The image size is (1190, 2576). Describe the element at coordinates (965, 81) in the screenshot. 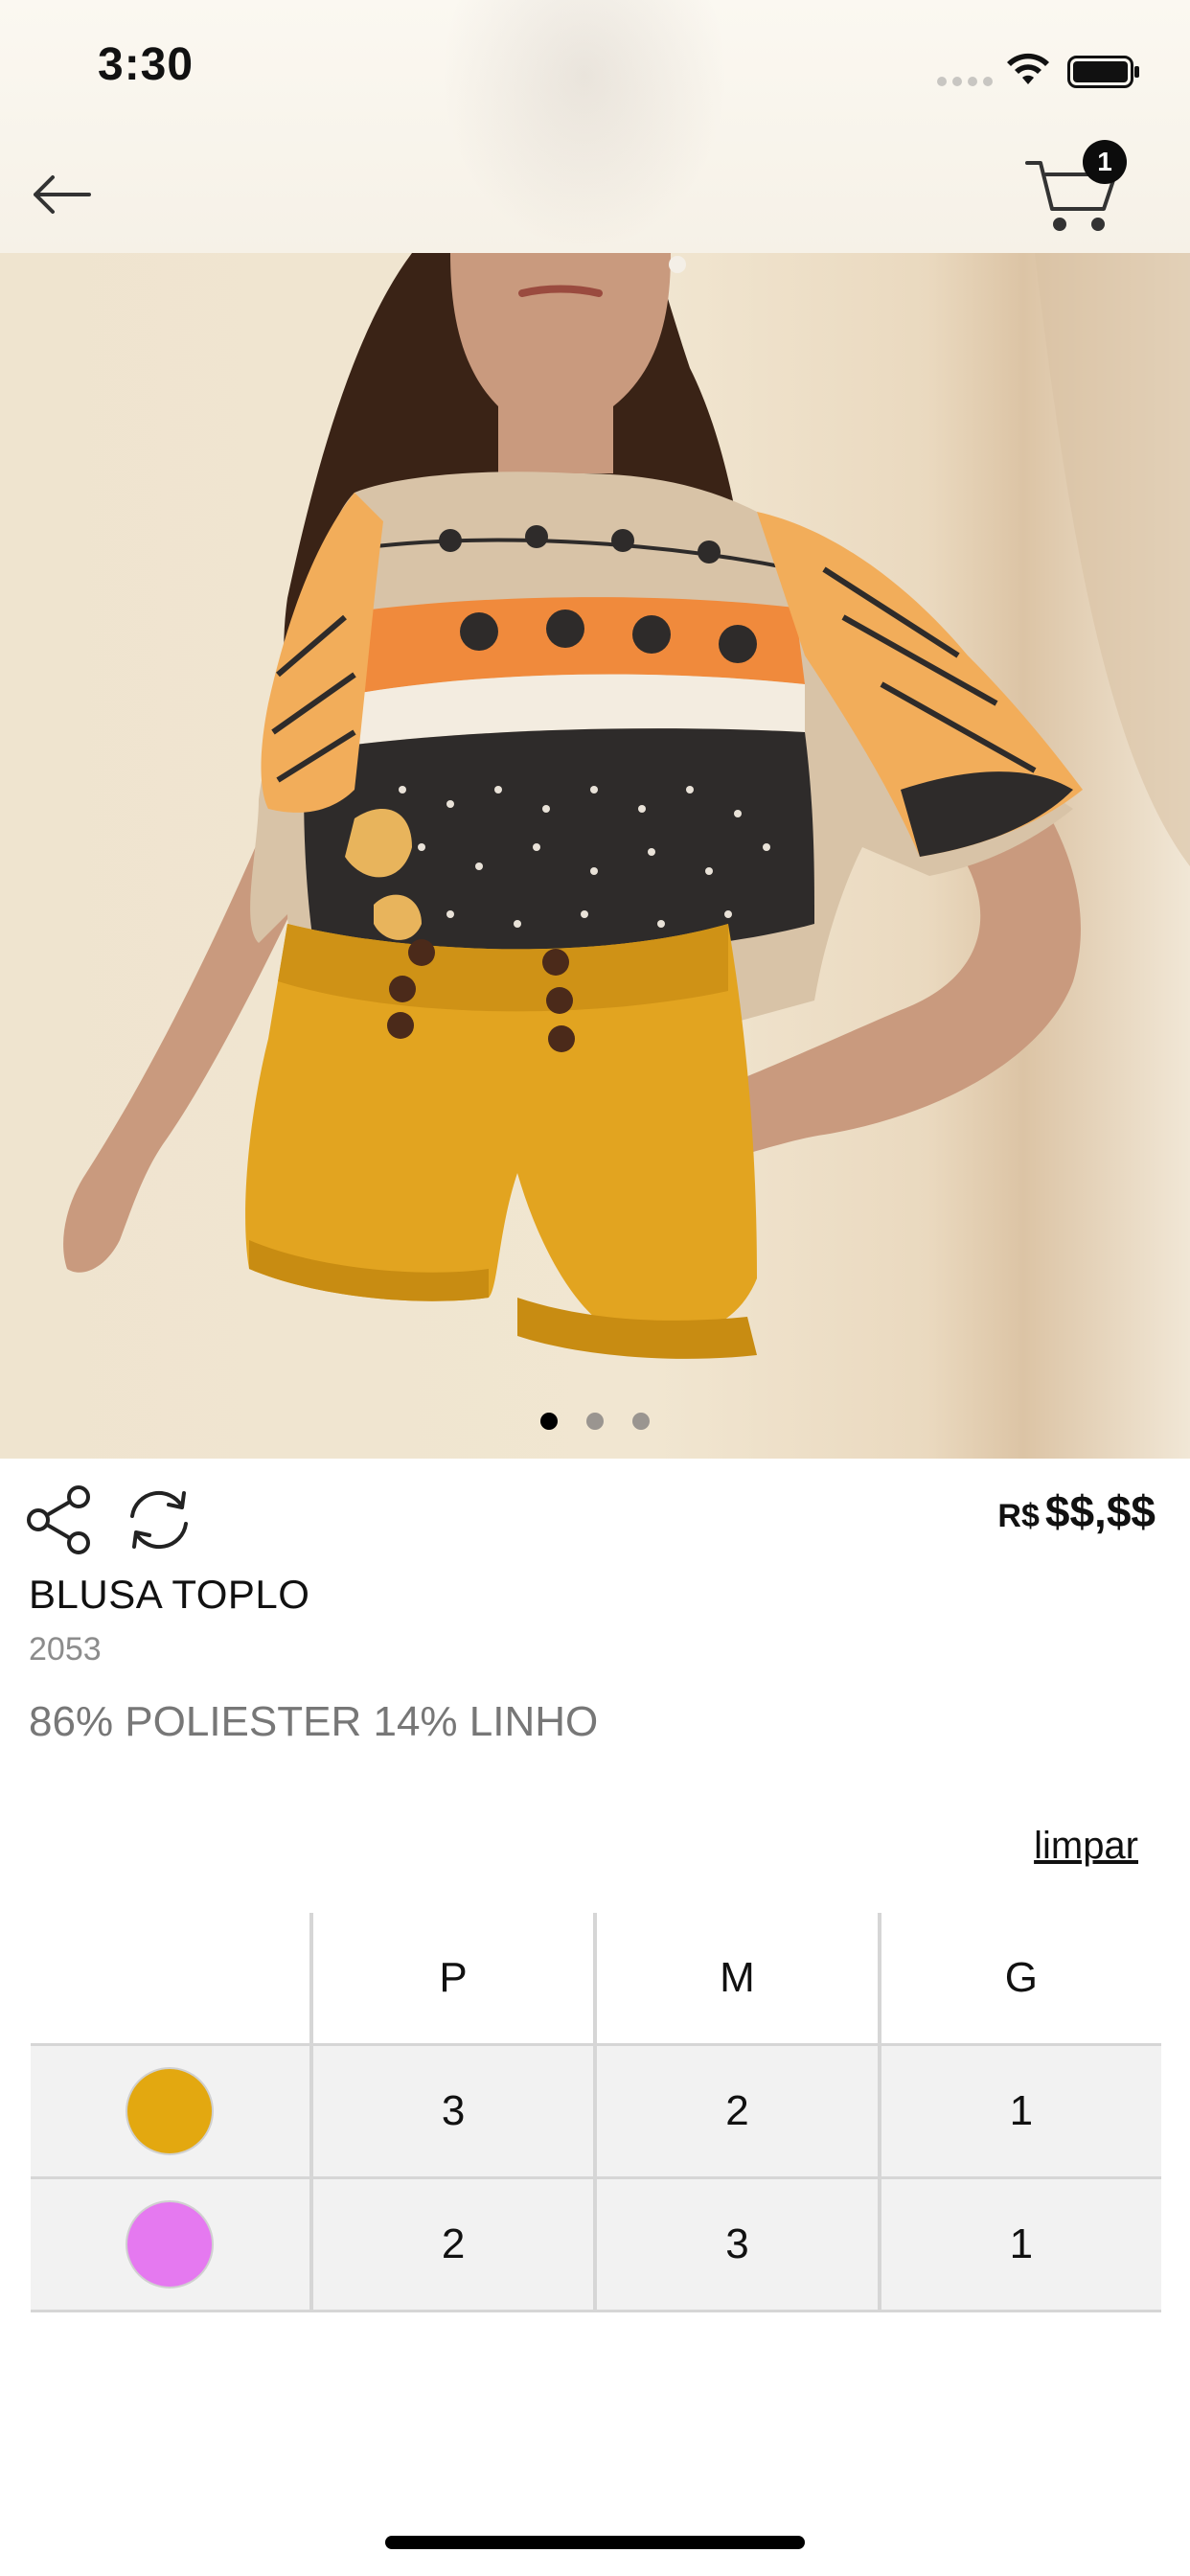

I see `signal-icon` at that location.